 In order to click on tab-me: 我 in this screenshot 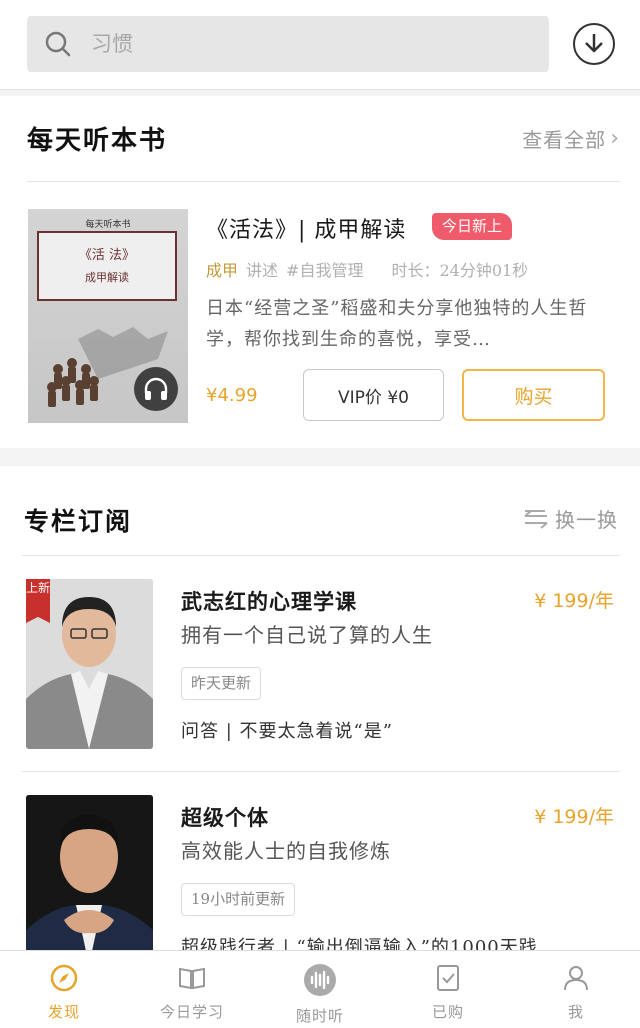, I will do `click(576, 989)`.